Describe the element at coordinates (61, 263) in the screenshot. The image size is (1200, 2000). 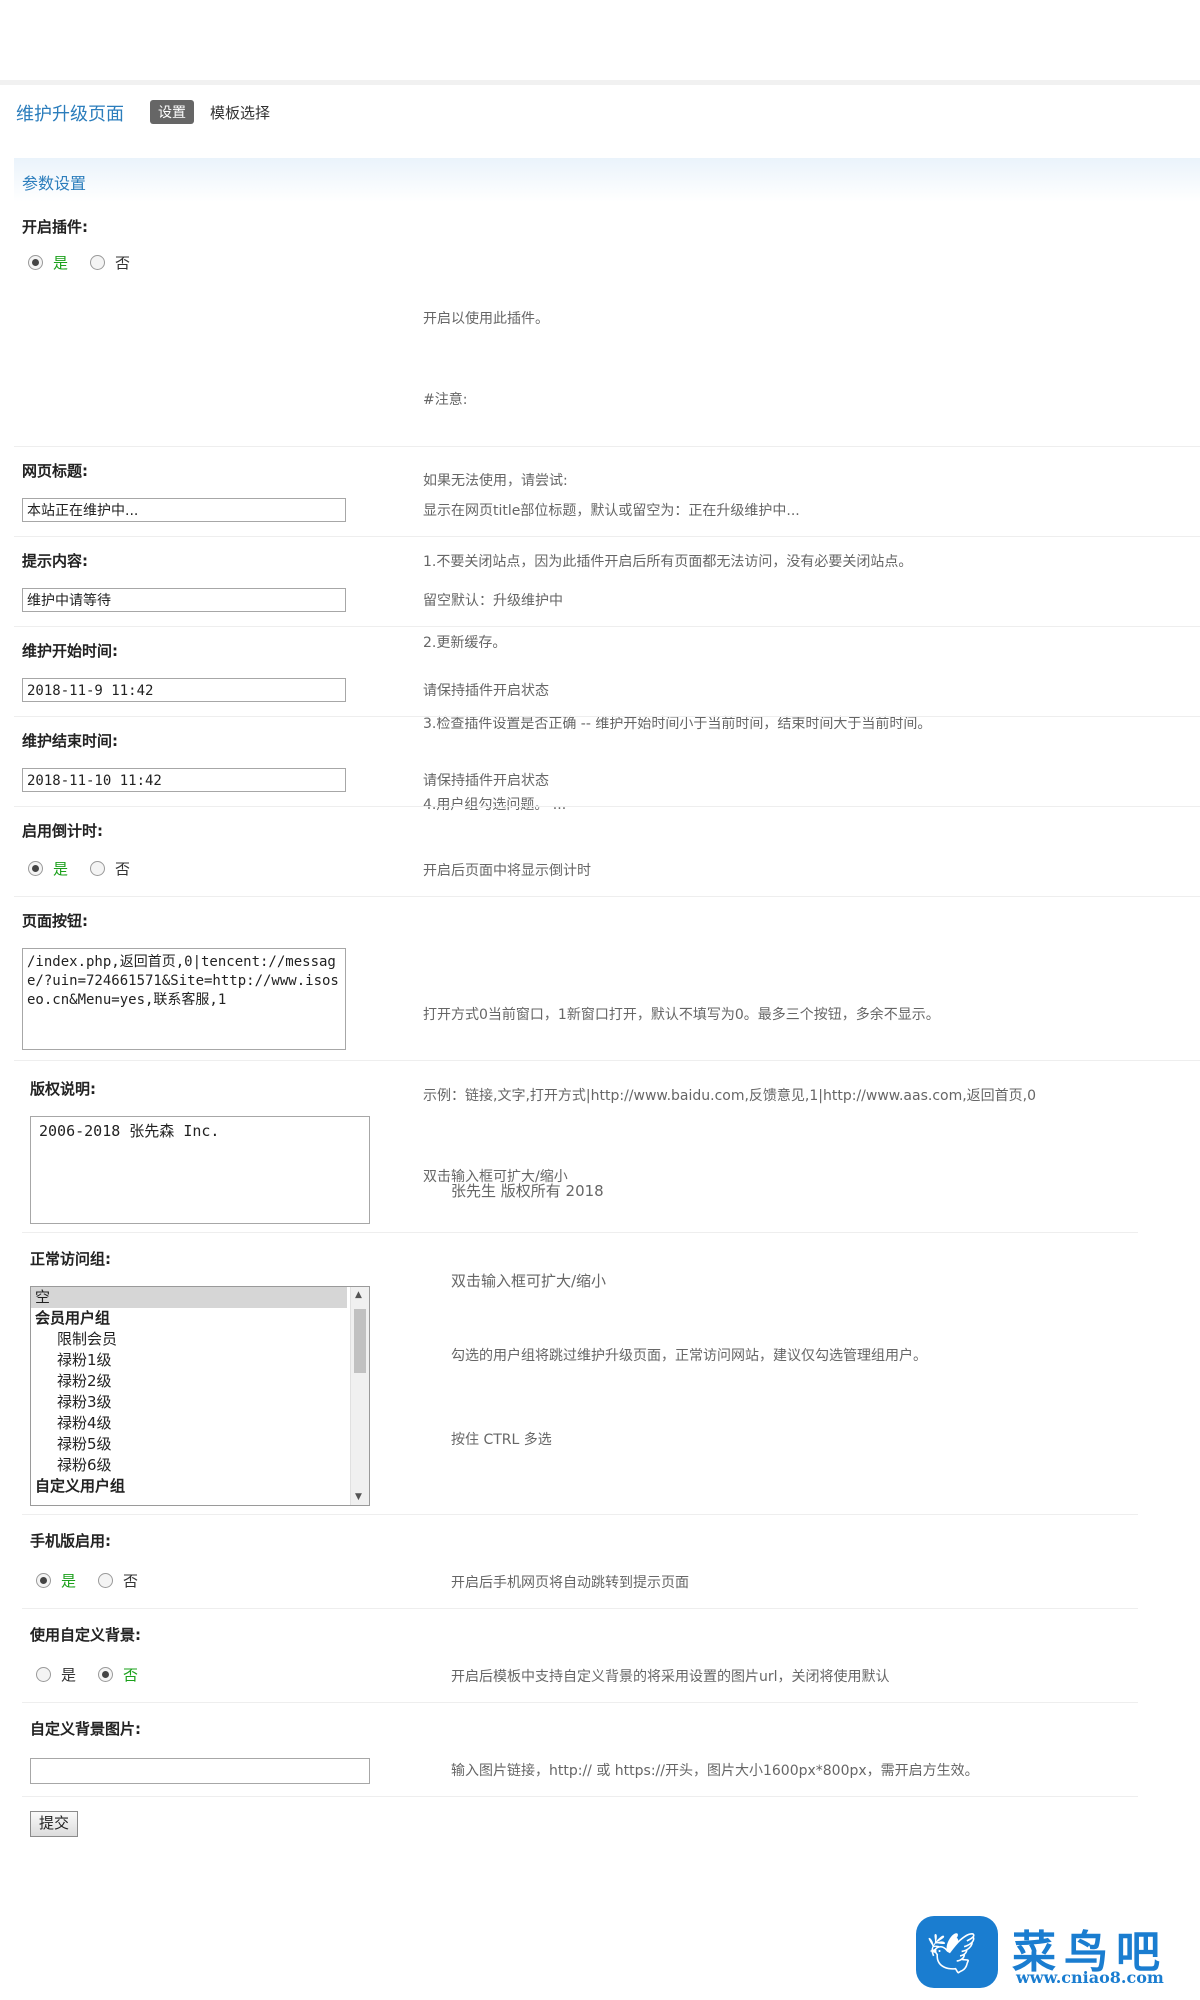
I see `enable-plugin-yes-label: 是` at that location.